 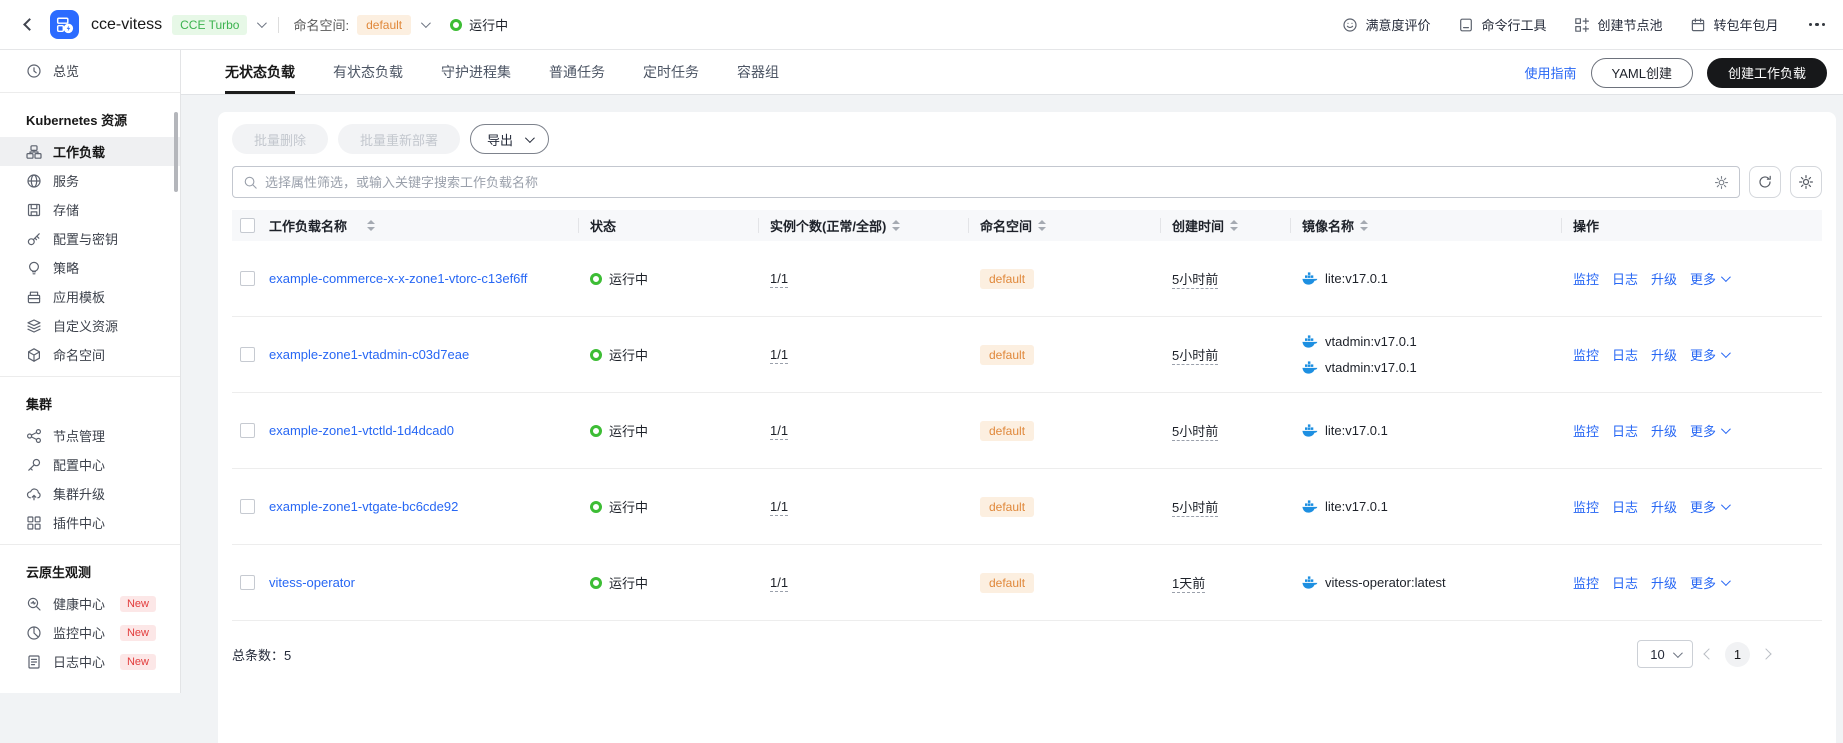 I want to click on create-nodepool-button: 创建节点池, so click(x=1618, y=24).